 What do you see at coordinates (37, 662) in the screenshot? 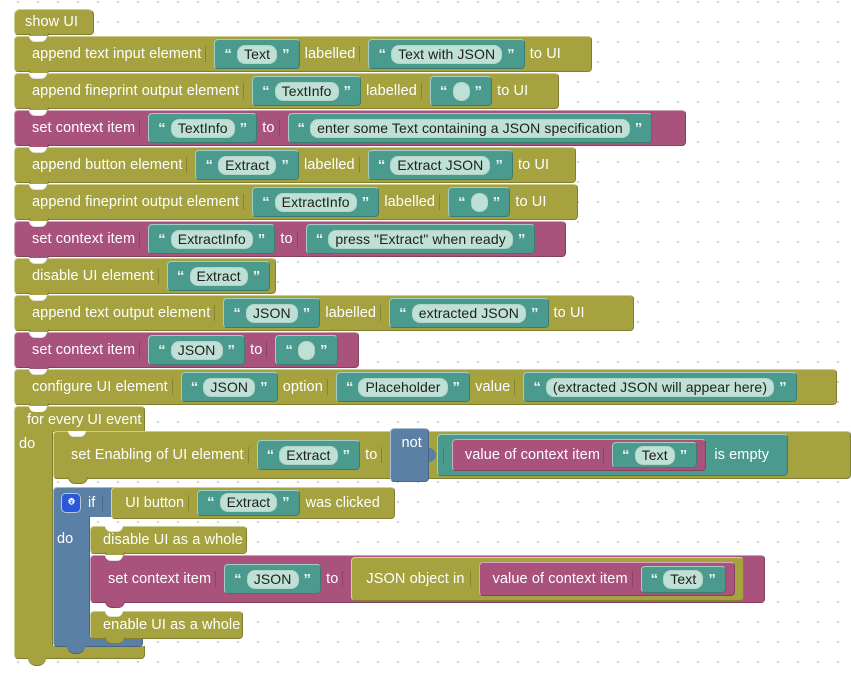
I see `for-event-foot-notch-icon` at bounding box center [37, 662].